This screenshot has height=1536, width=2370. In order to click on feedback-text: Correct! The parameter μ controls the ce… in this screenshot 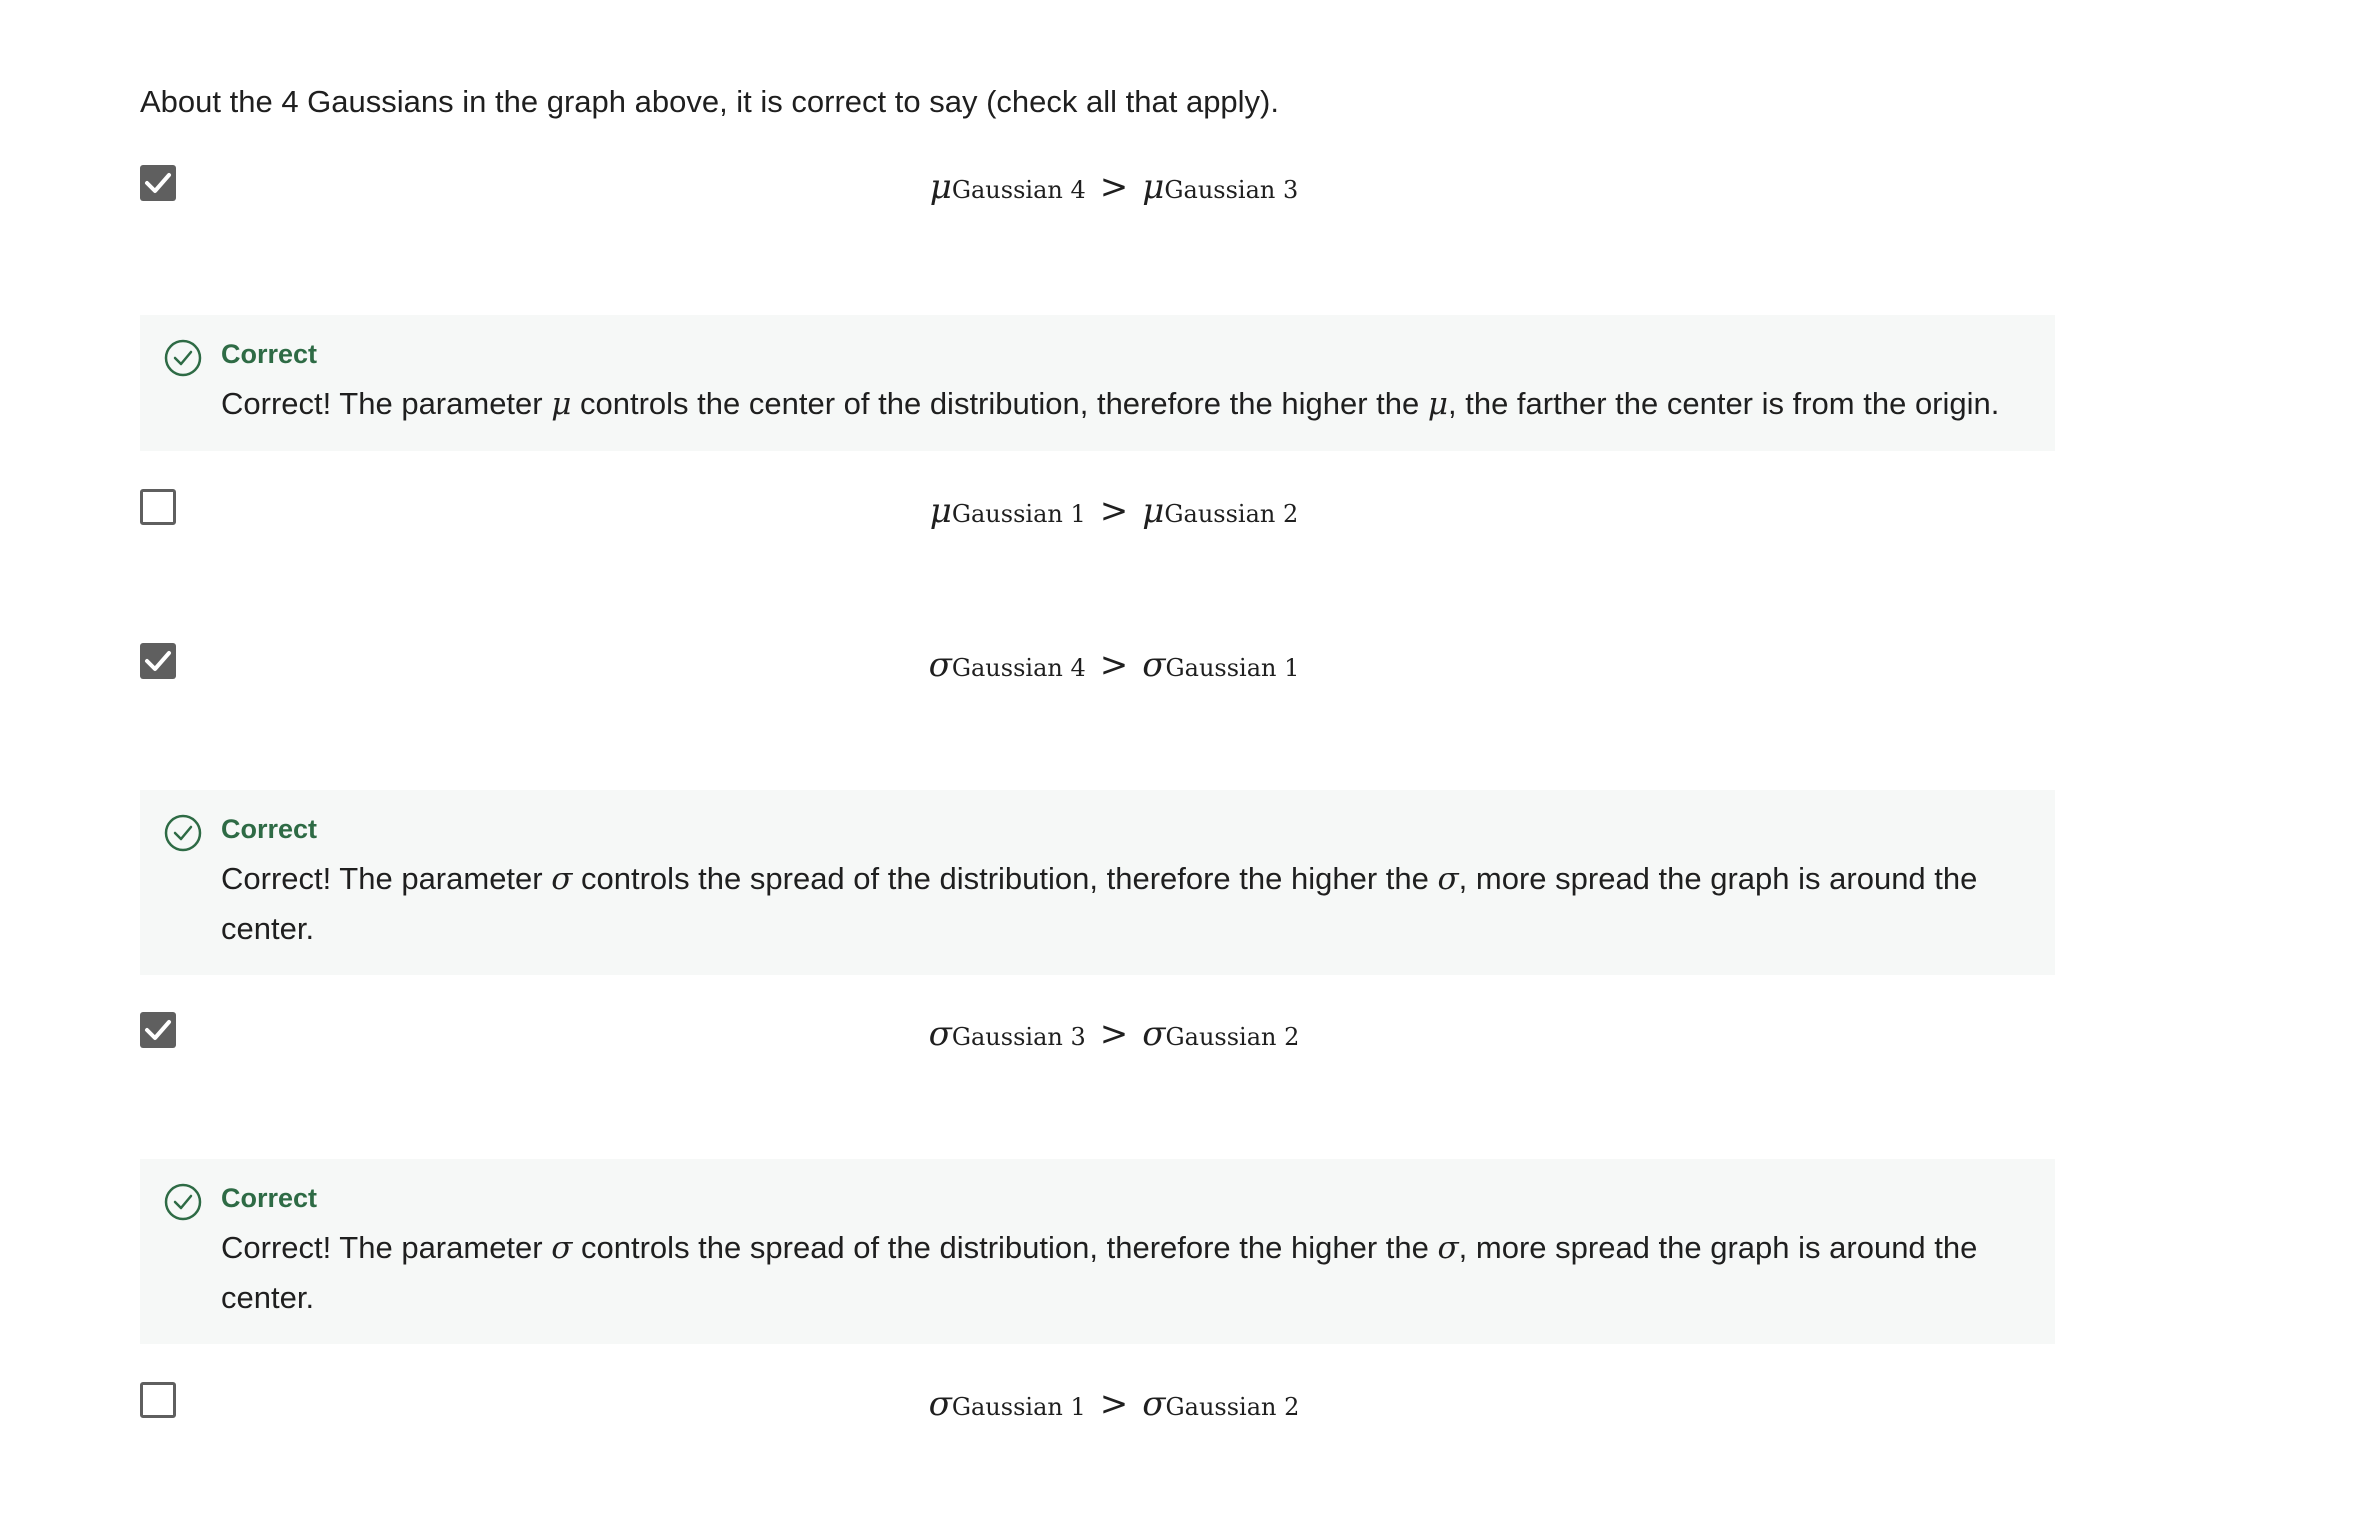, I will do `click(1121, 404)`.